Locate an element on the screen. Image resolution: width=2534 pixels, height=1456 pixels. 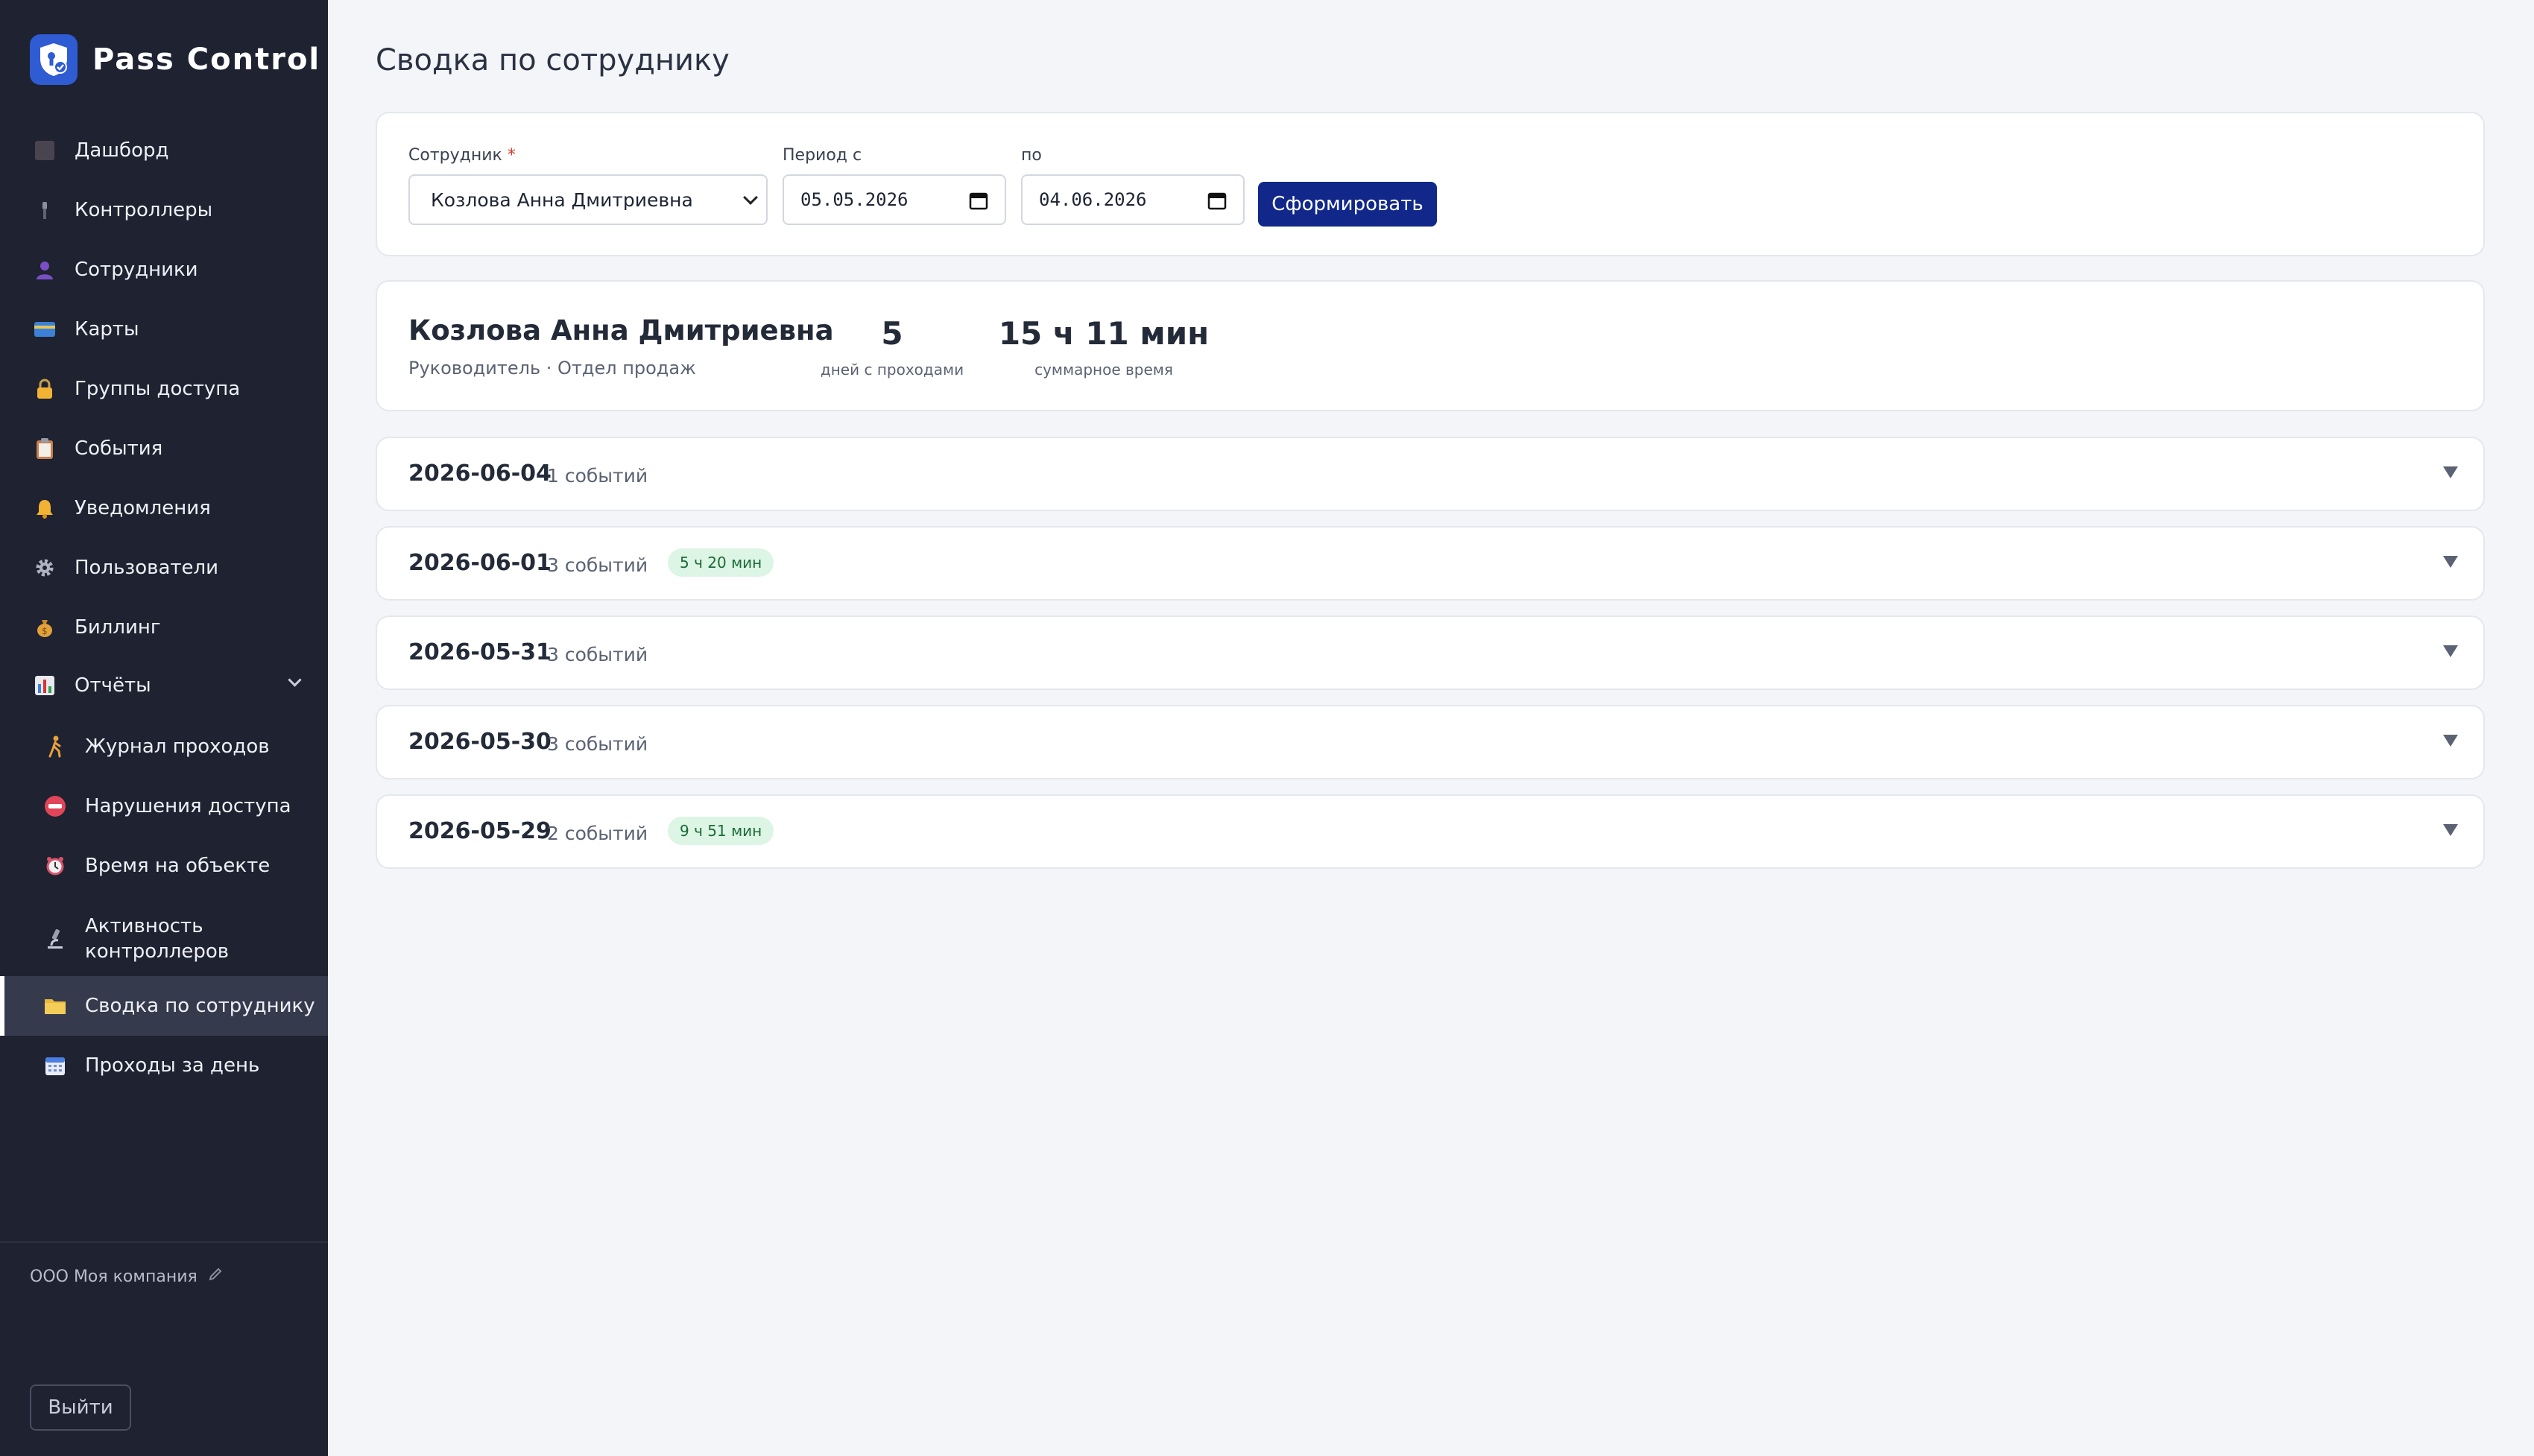
sidebar-item-dashboard: Дашборд is located at coordinates (164, 150).